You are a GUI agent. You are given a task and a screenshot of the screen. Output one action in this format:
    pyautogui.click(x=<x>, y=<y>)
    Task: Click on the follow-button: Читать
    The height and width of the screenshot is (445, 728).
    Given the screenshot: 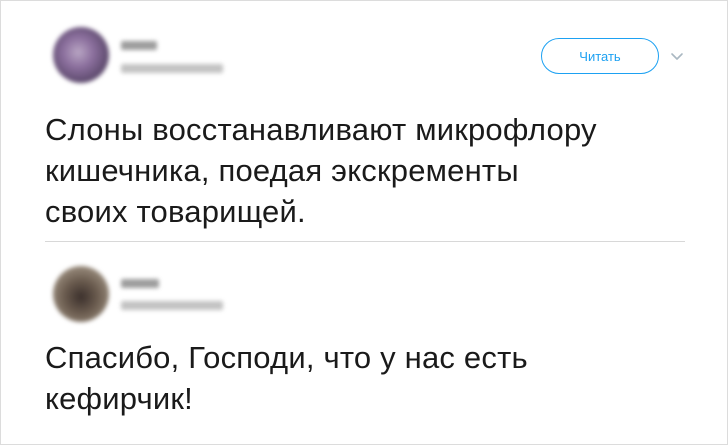 What is the action you would take?
    pyautogui.click(x=600, y=56)
    